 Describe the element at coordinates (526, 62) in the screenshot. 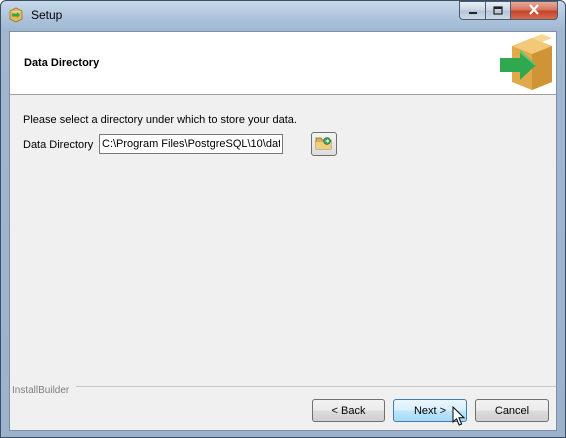

I see `installer-box-arrow-logo` at that location.